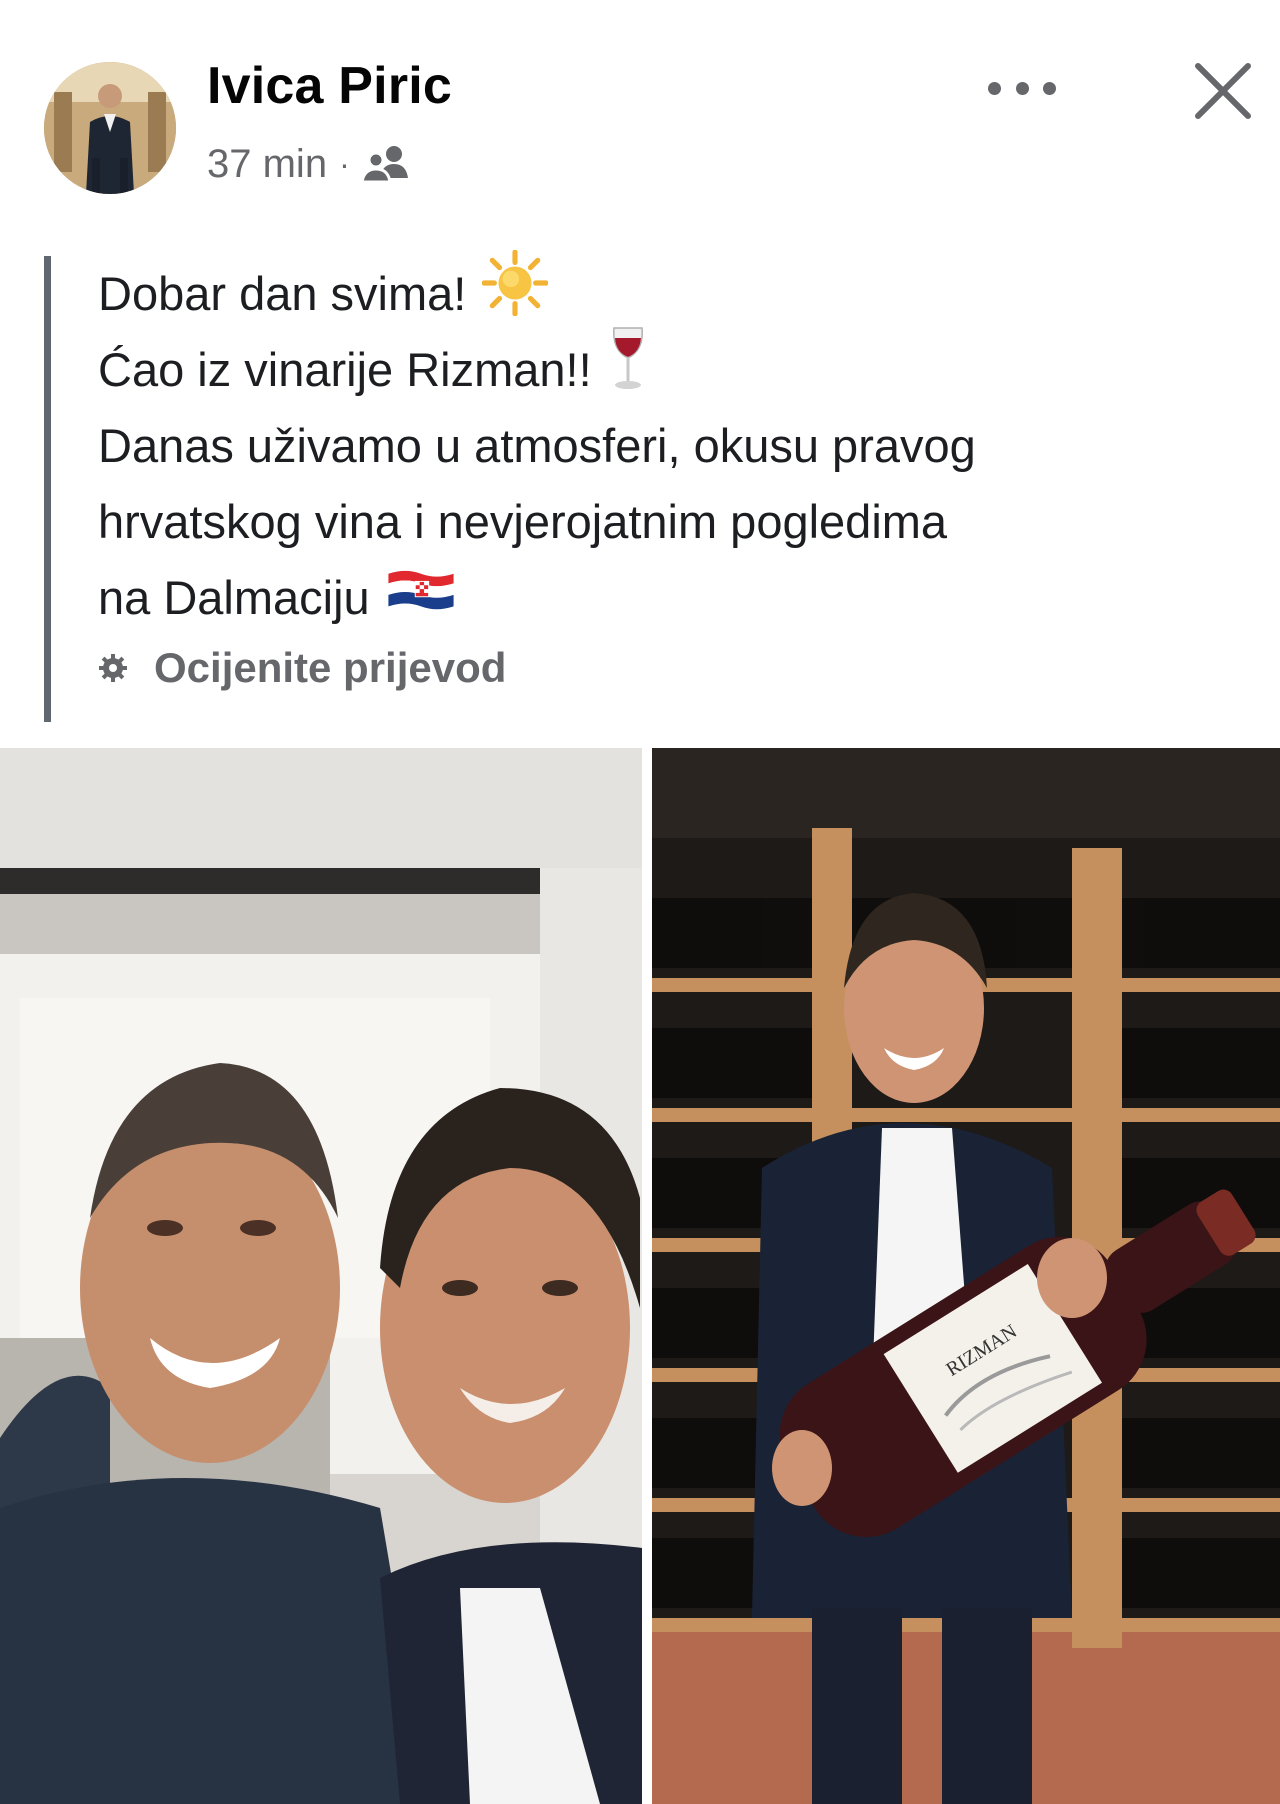 This screenshot has height=1804, width=1280. I want to click on post-line-1: Dobar dan svima!, so click(658, 290).